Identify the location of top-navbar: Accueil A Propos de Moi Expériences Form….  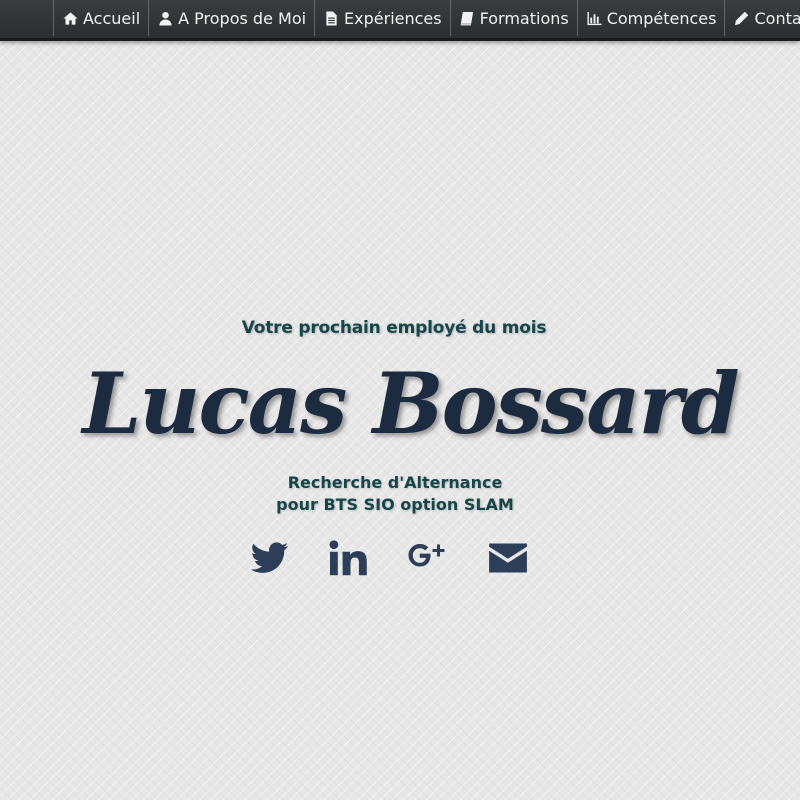
(400, 20).